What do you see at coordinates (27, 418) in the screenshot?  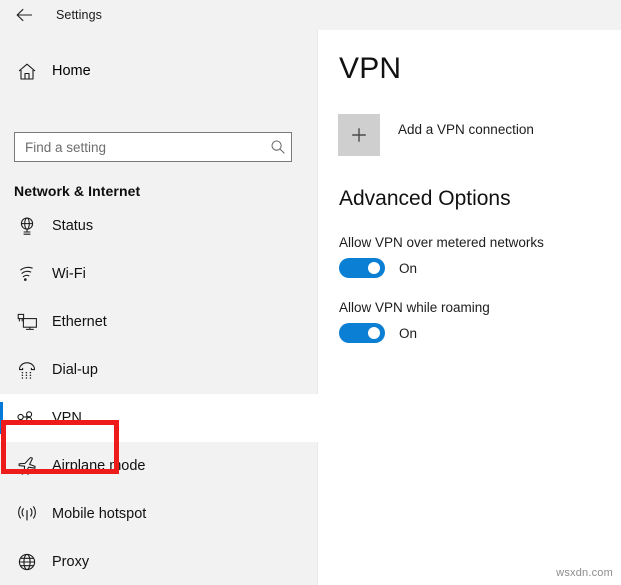 I see `vpn-key-icon` at bounding box center [27, 418].